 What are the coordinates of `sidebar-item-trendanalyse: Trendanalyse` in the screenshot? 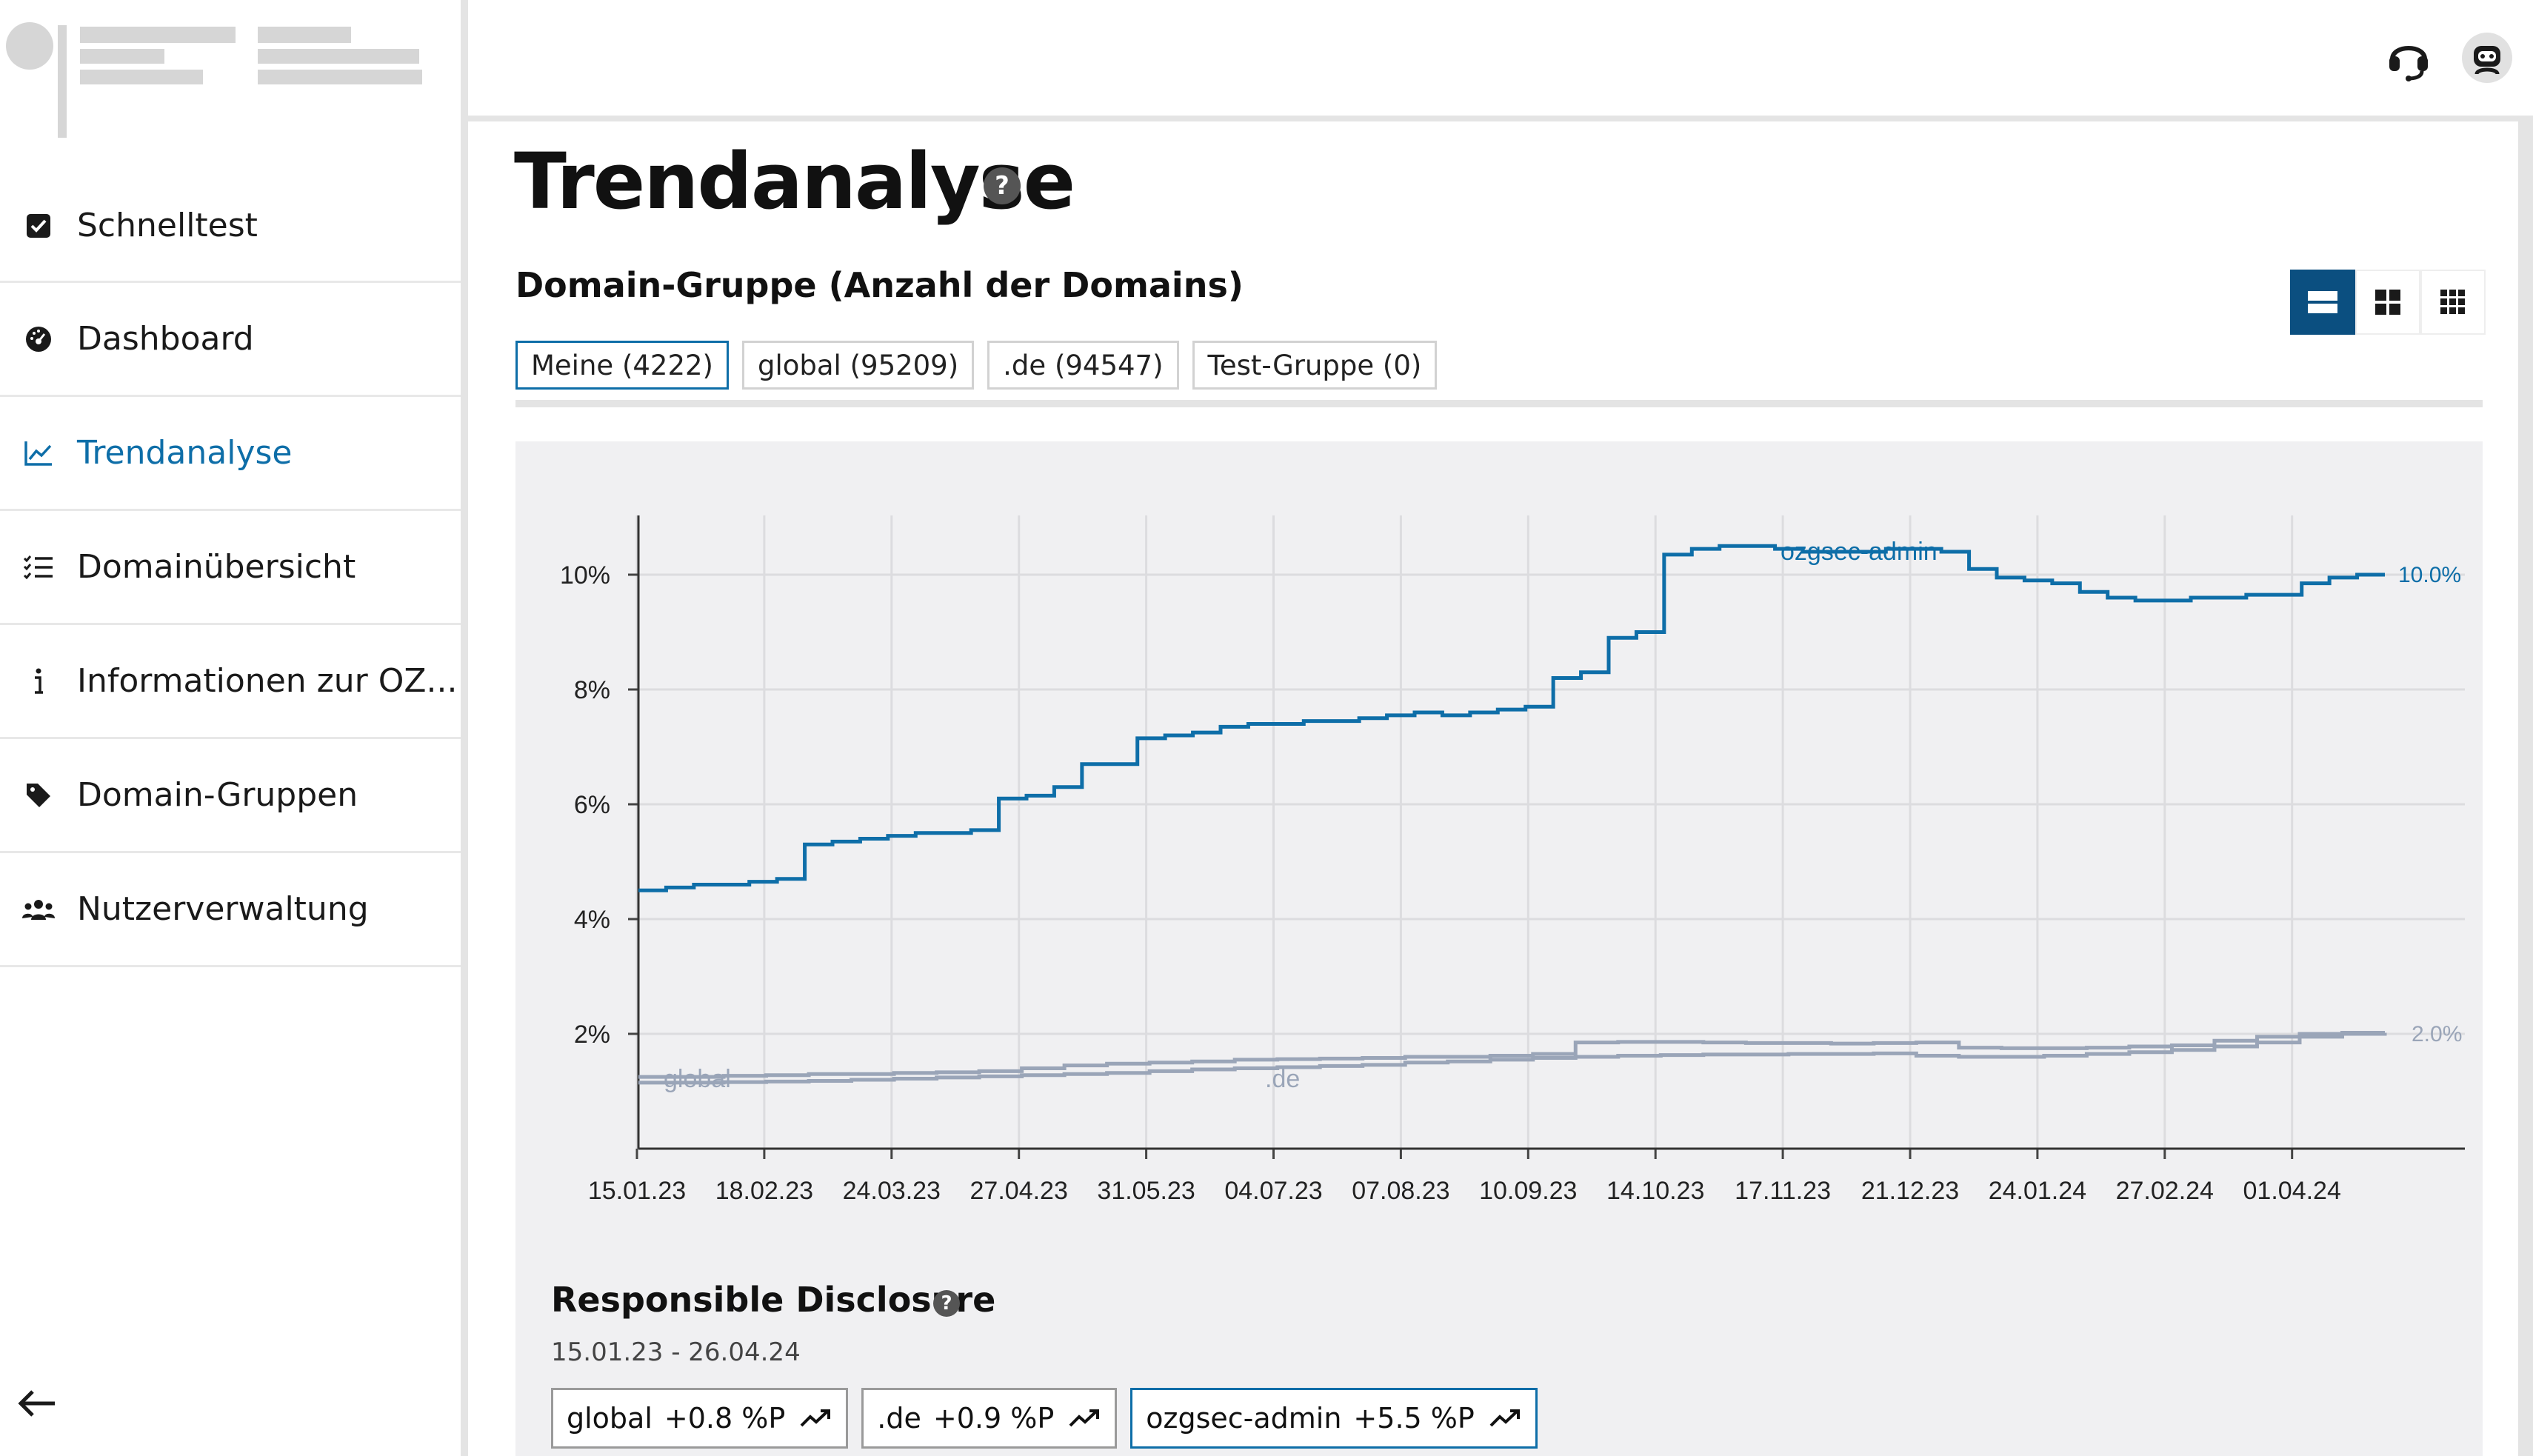 It's located at (230, 454).